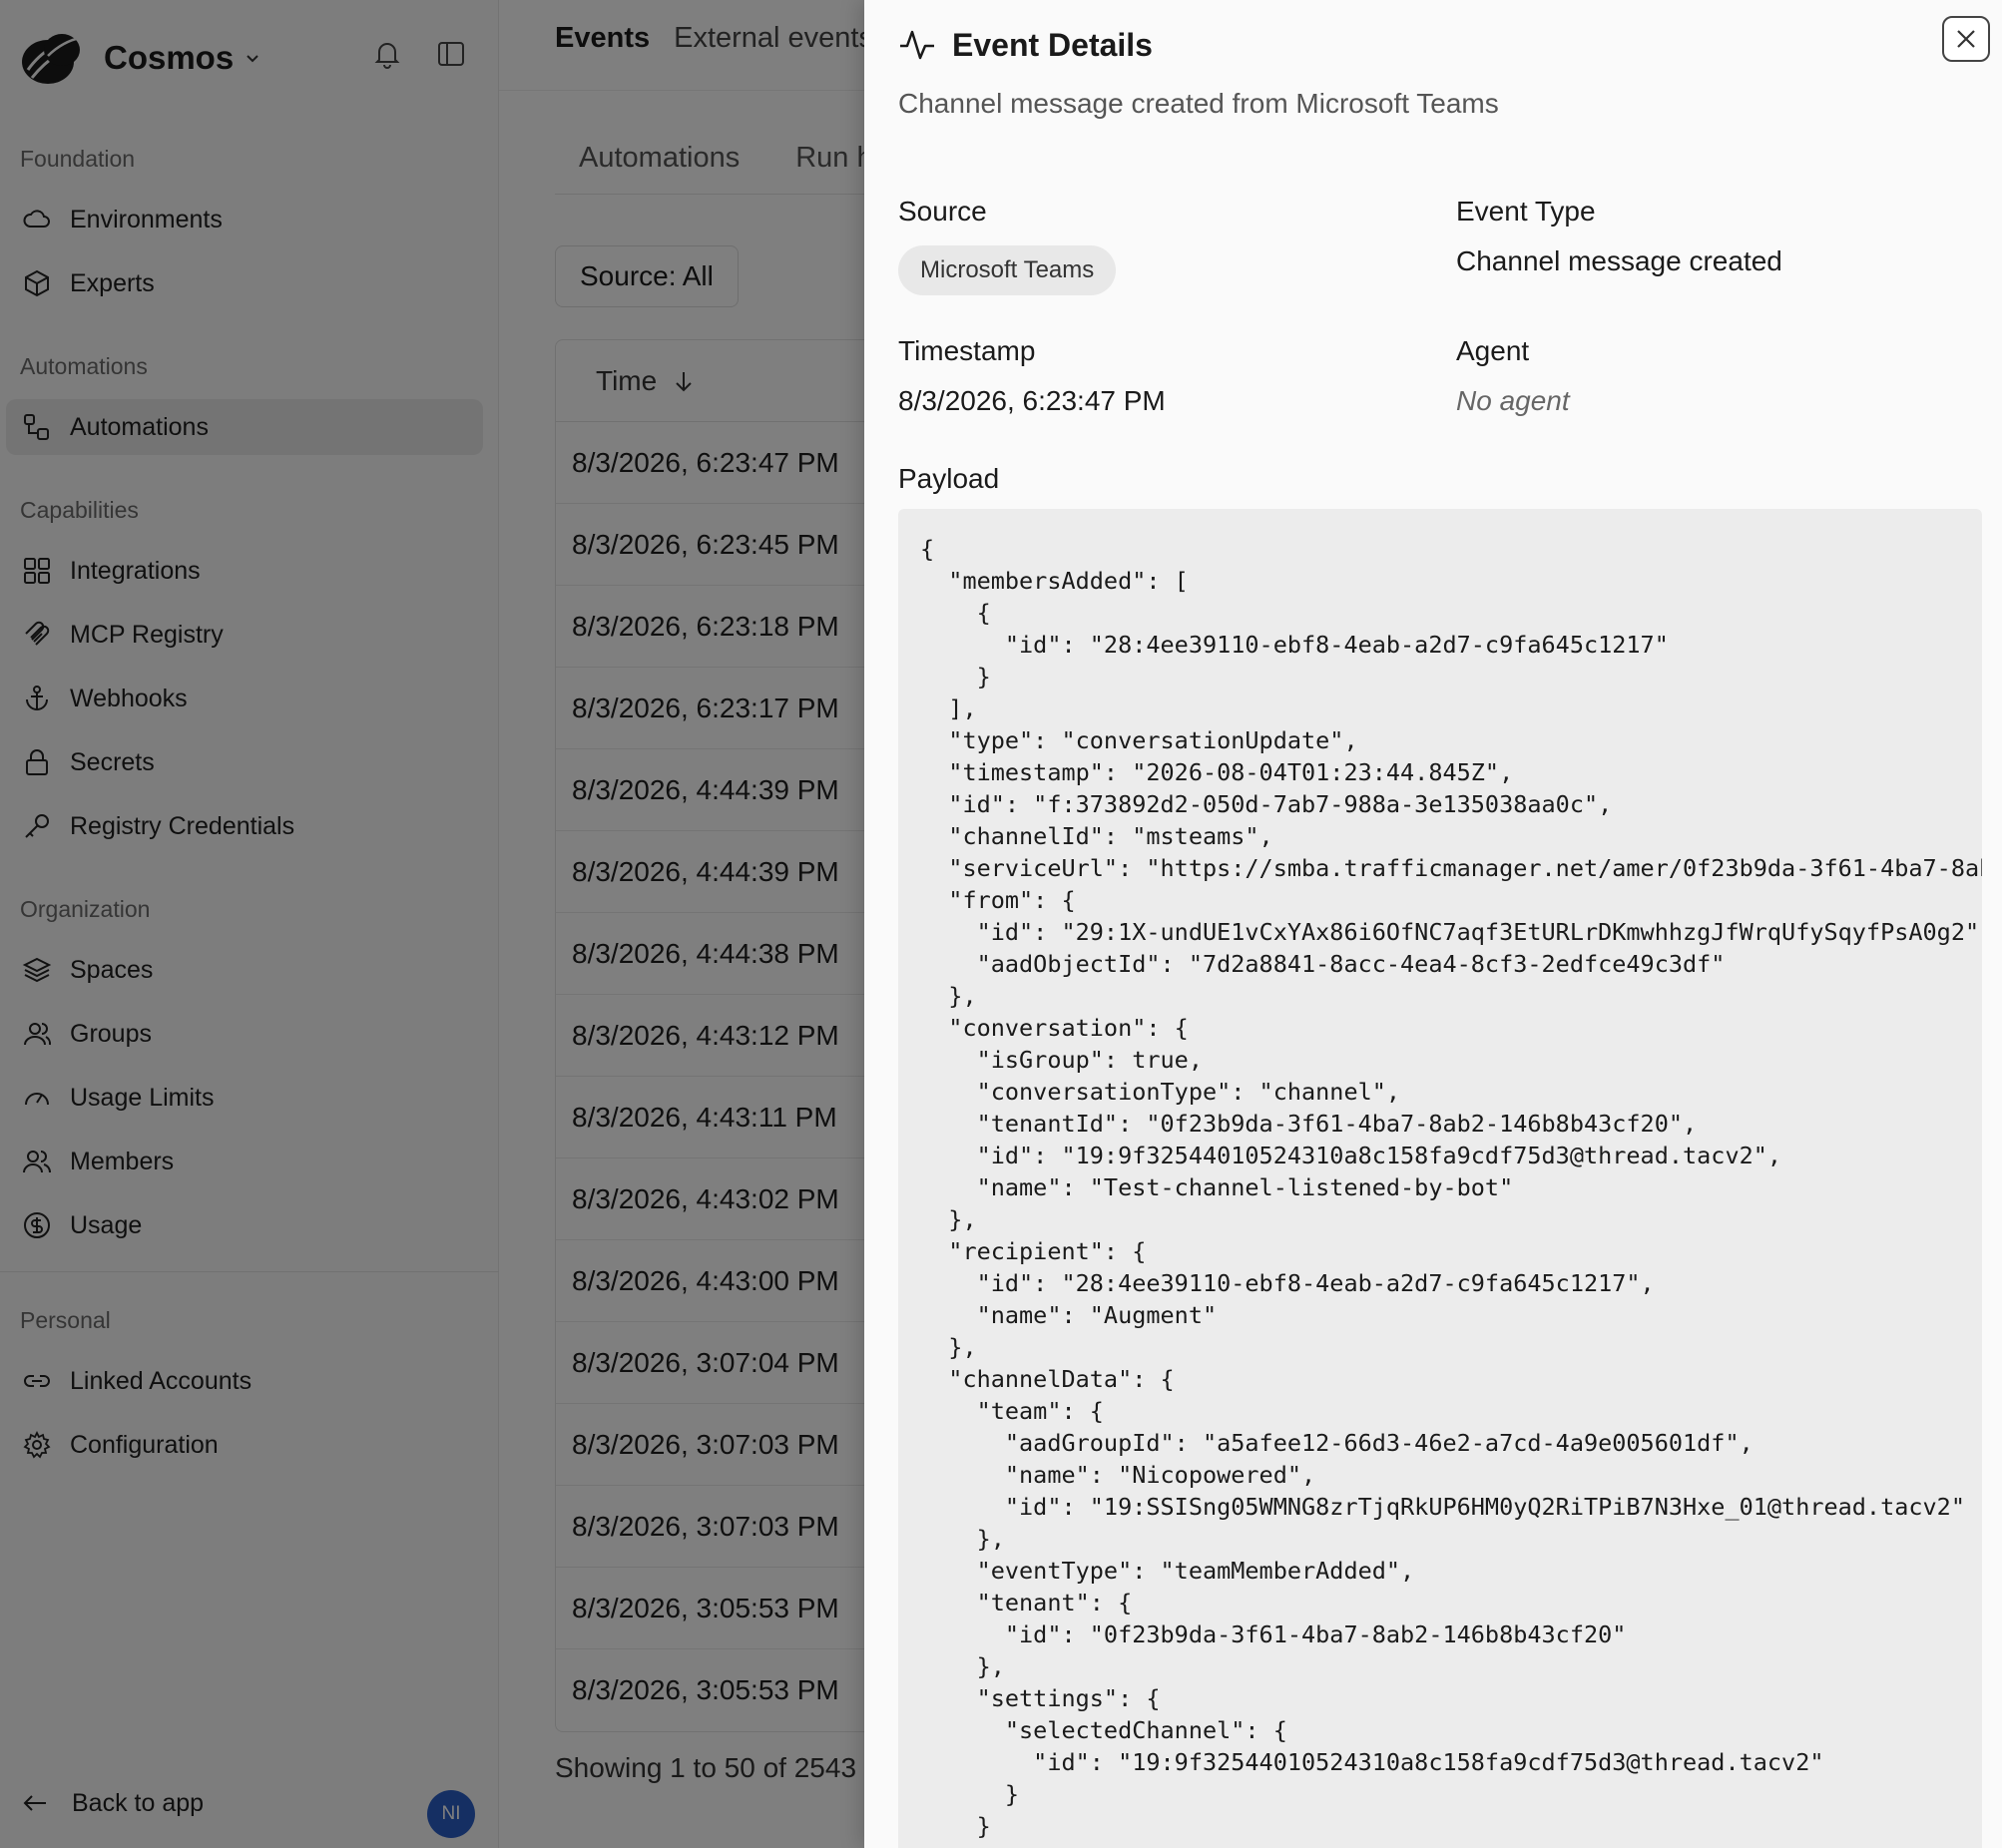  Describe the element at coordinates (1007, 270) in the screenshot. I see `source-badge: Microsoft Teams` at that location.